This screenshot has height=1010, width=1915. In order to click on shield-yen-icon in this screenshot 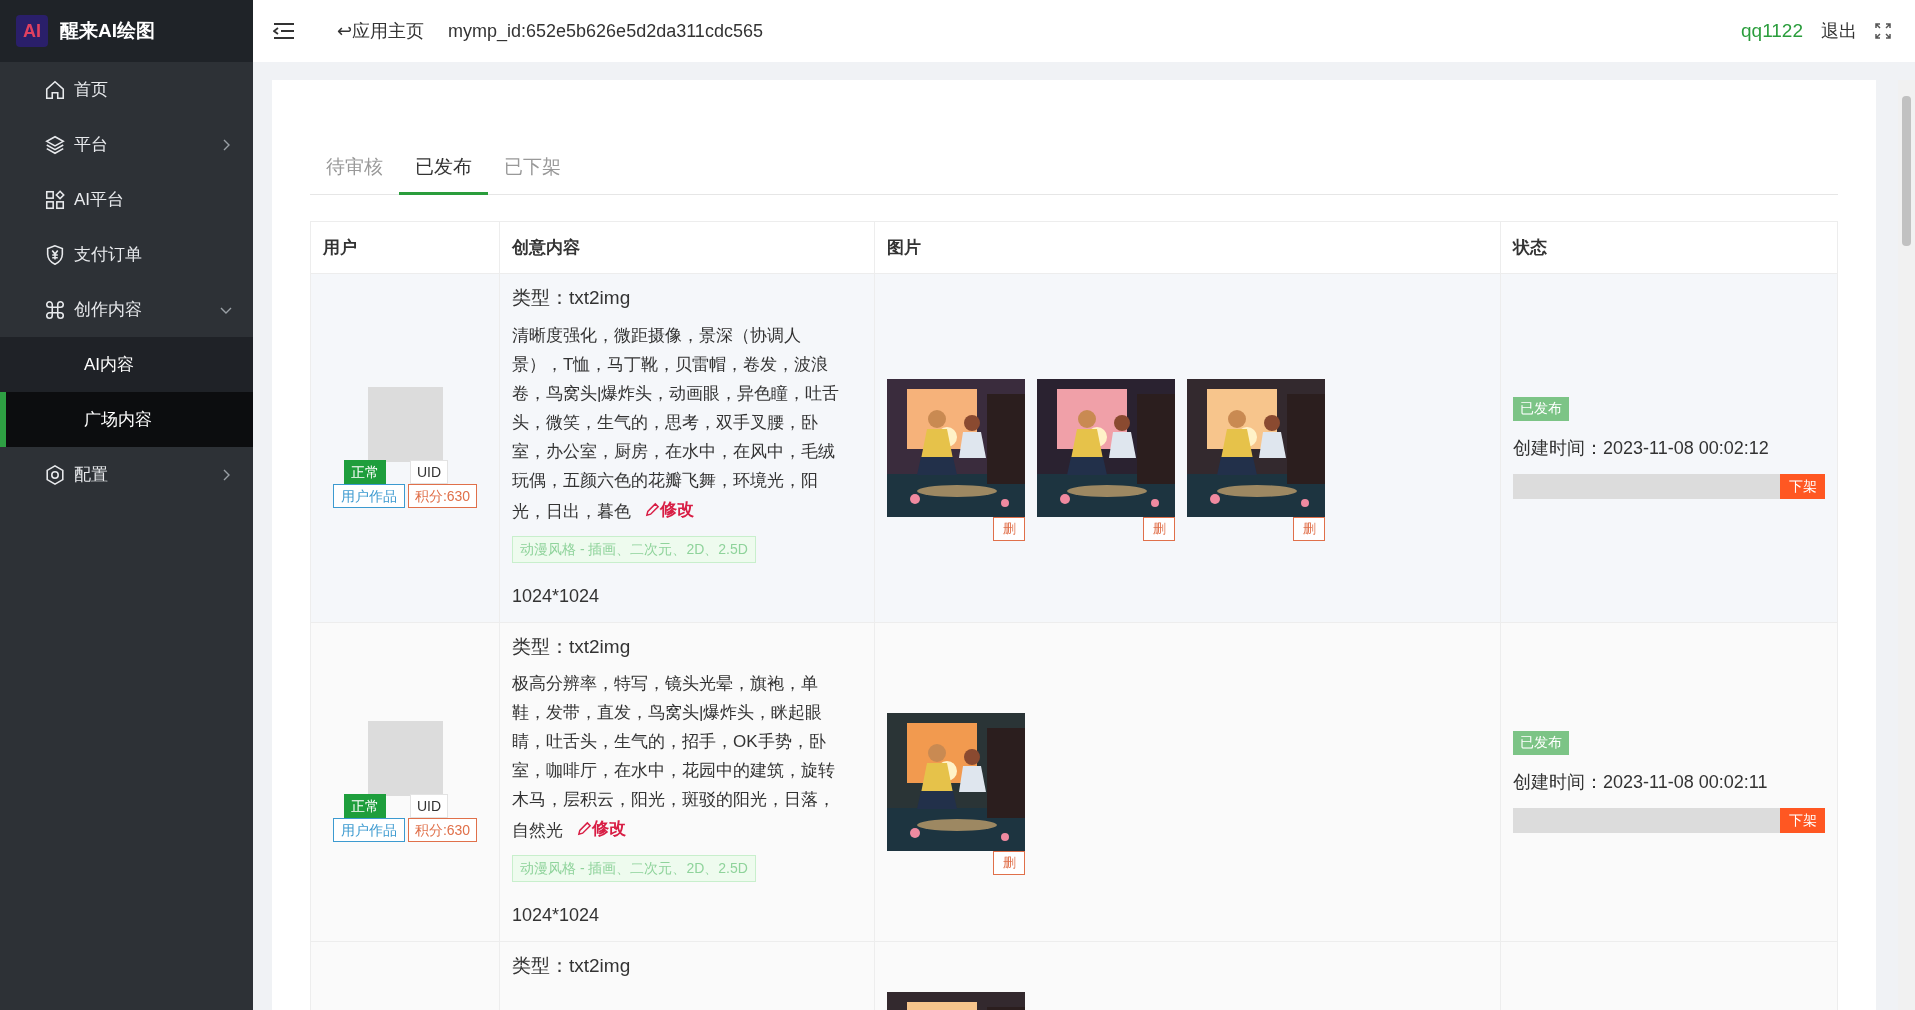, I will do `click(55, 254)`.